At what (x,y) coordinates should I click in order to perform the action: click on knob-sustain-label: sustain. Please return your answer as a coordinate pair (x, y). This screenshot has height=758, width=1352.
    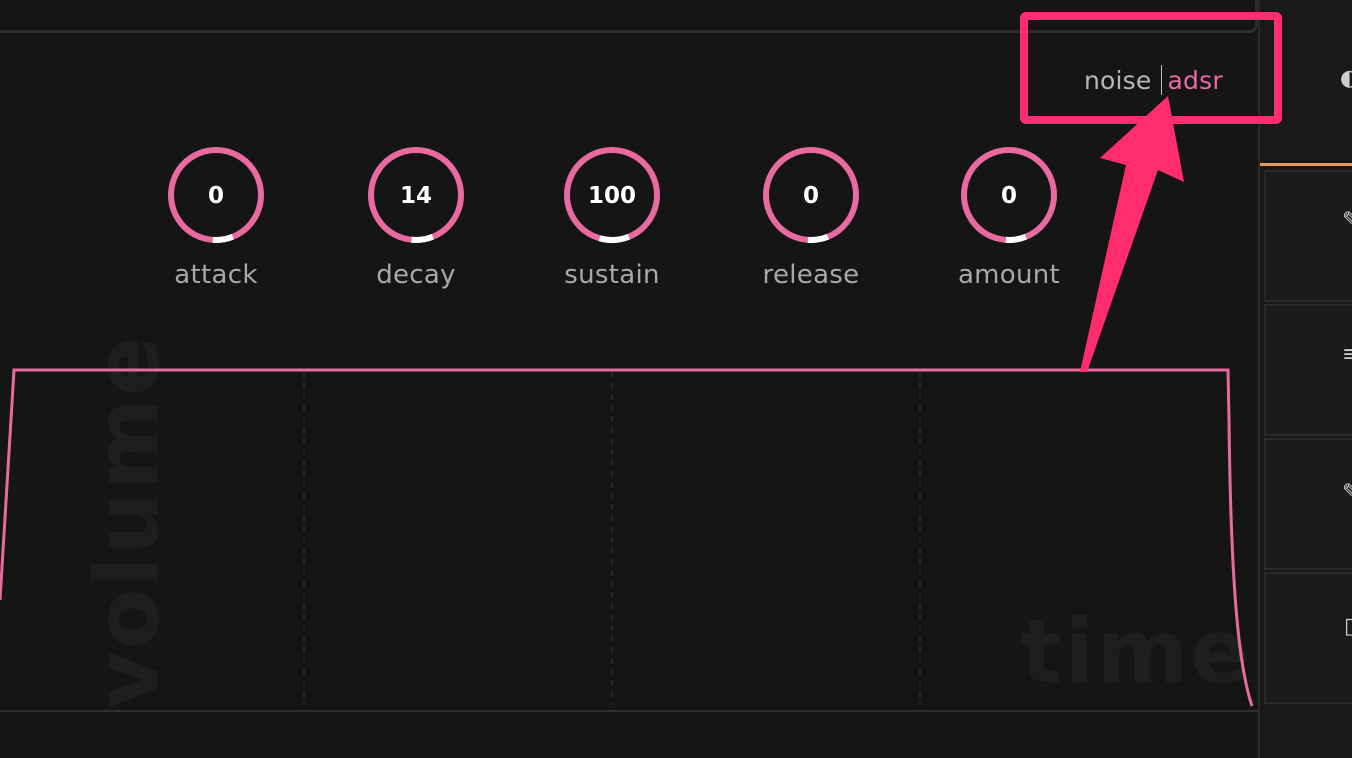
    Looking at the image, I should click on (612, 275).